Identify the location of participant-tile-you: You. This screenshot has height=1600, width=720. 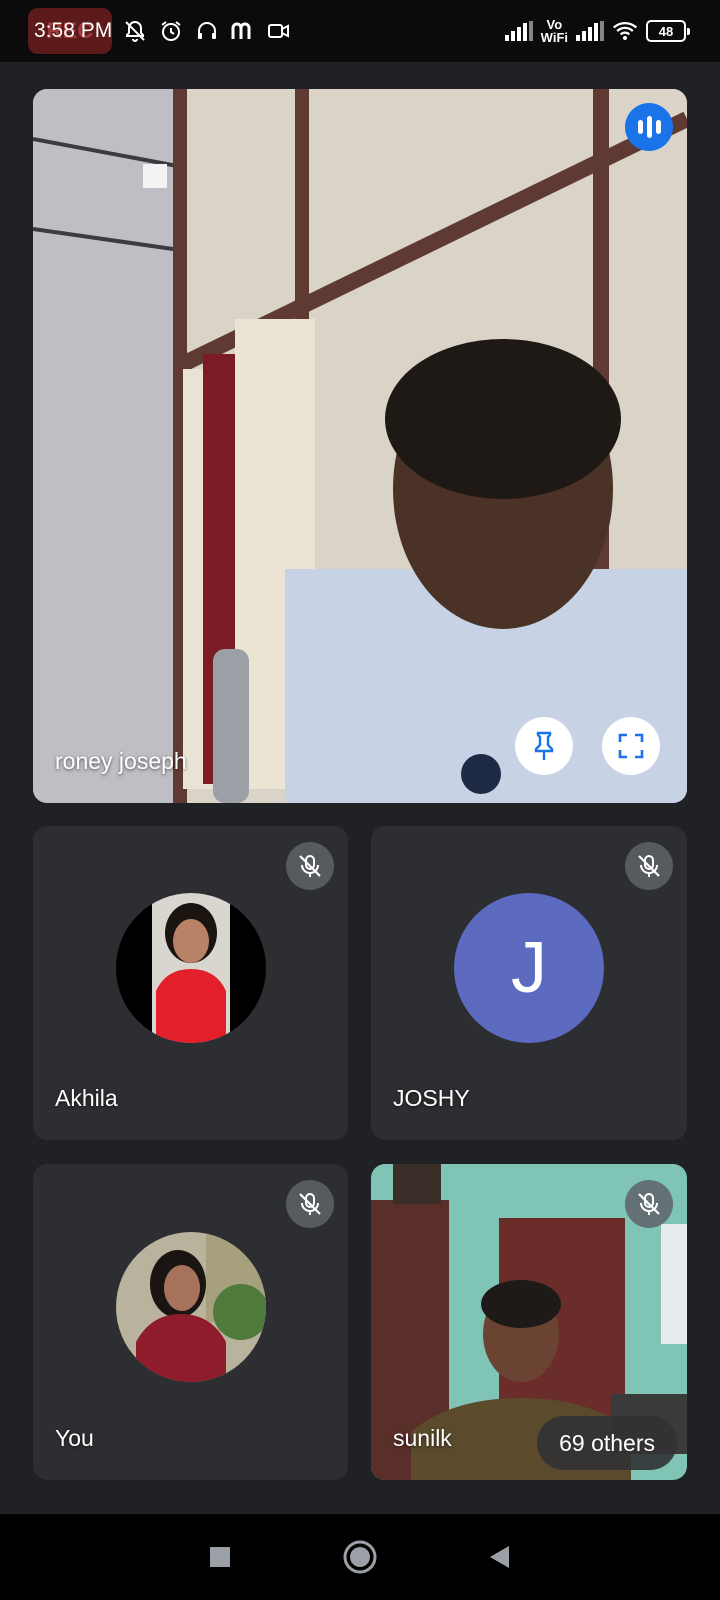
(190, 1322).